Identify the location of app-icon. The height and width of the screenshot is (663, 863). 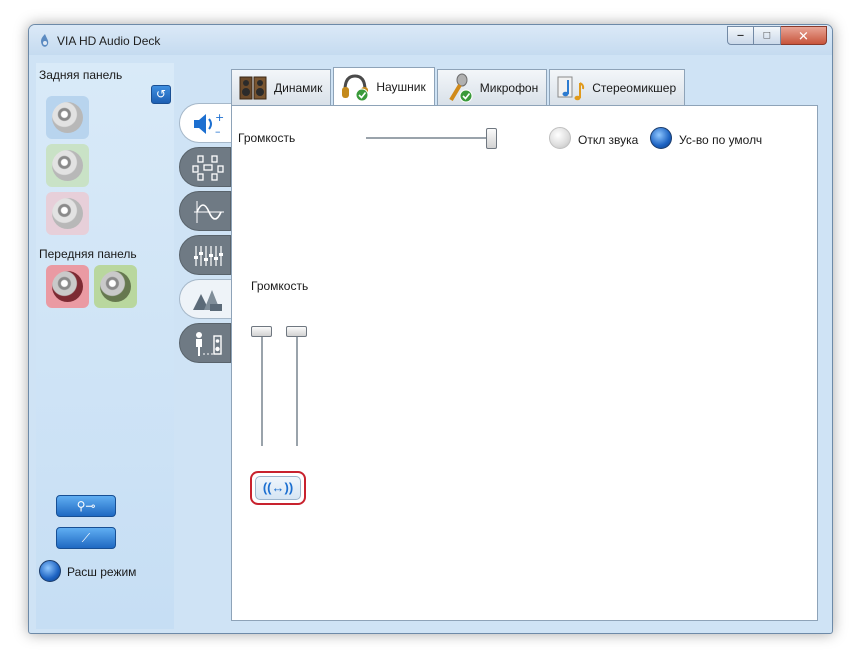
(45, 40).